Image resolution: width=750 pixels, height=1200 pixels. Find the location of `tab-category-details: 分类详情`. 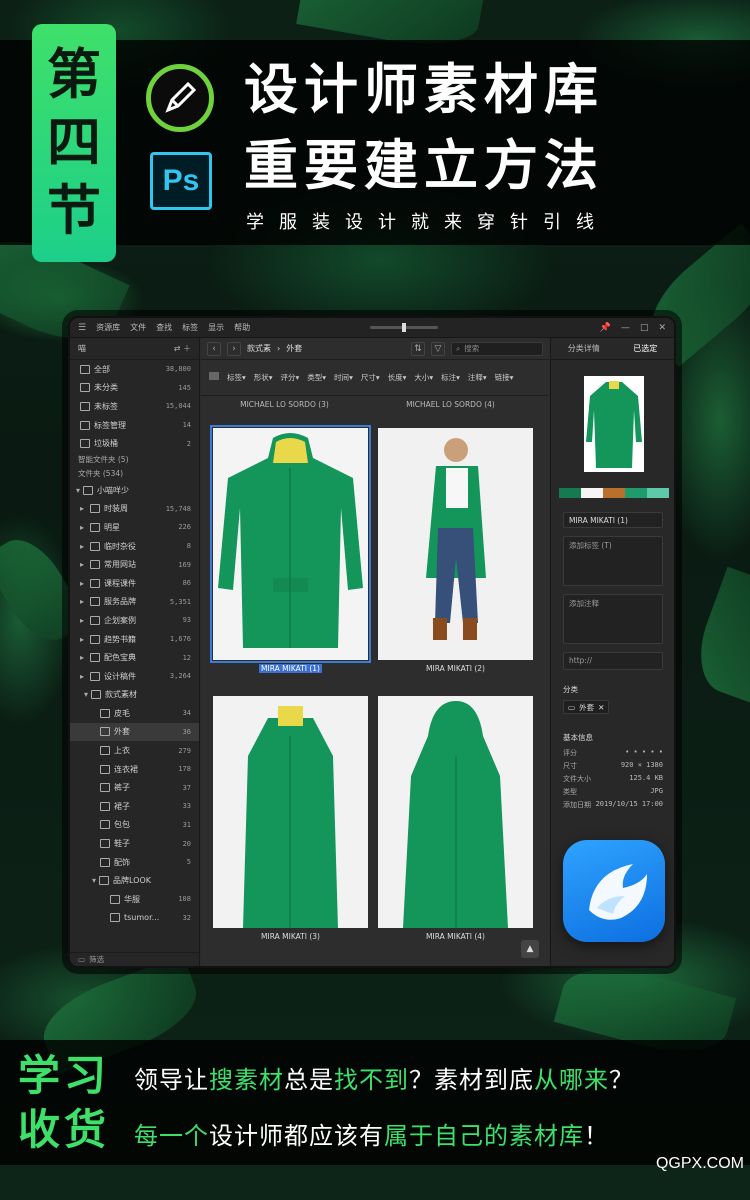

tab-category-details: 分类详情 is located at coordinates (584, 348).